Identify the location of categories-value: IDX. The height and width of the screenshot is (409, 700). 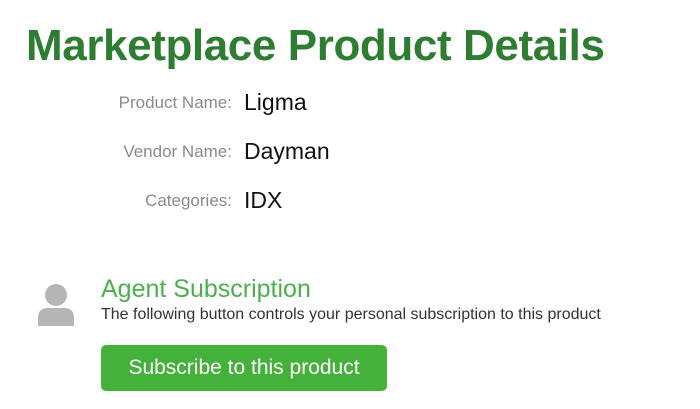
(263, 200).